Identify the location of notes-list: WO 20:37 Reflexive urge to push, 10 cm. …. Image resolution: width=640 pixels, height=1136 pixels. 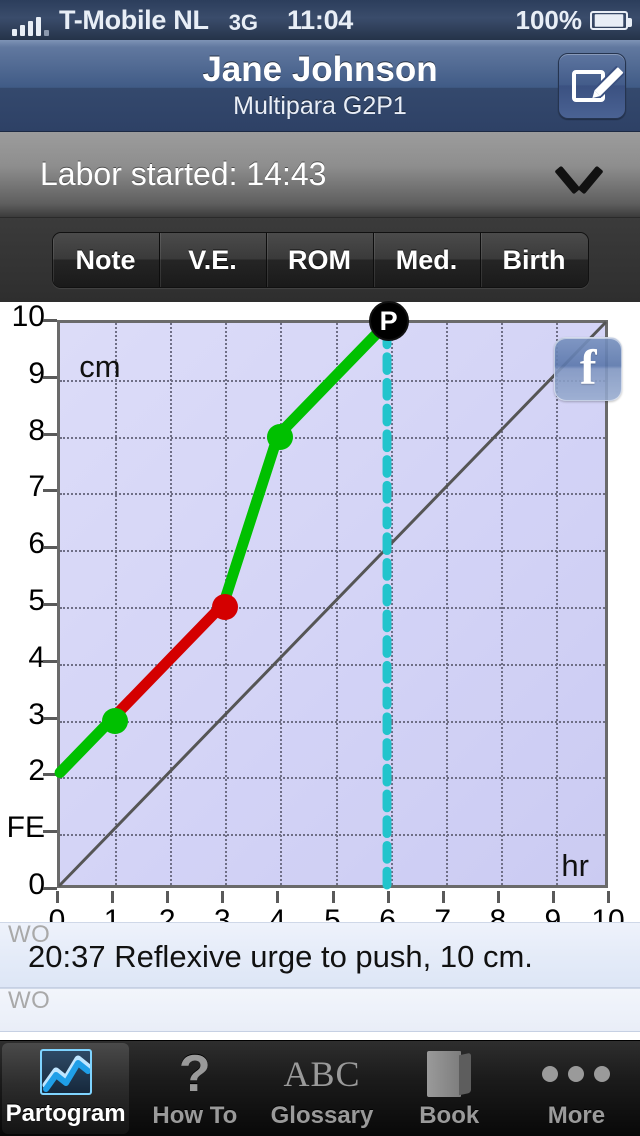
(320, 985).